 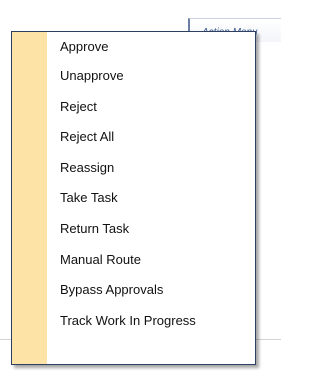 I want to click on menu-item-approve: Approve, so click(x=133, y=46).